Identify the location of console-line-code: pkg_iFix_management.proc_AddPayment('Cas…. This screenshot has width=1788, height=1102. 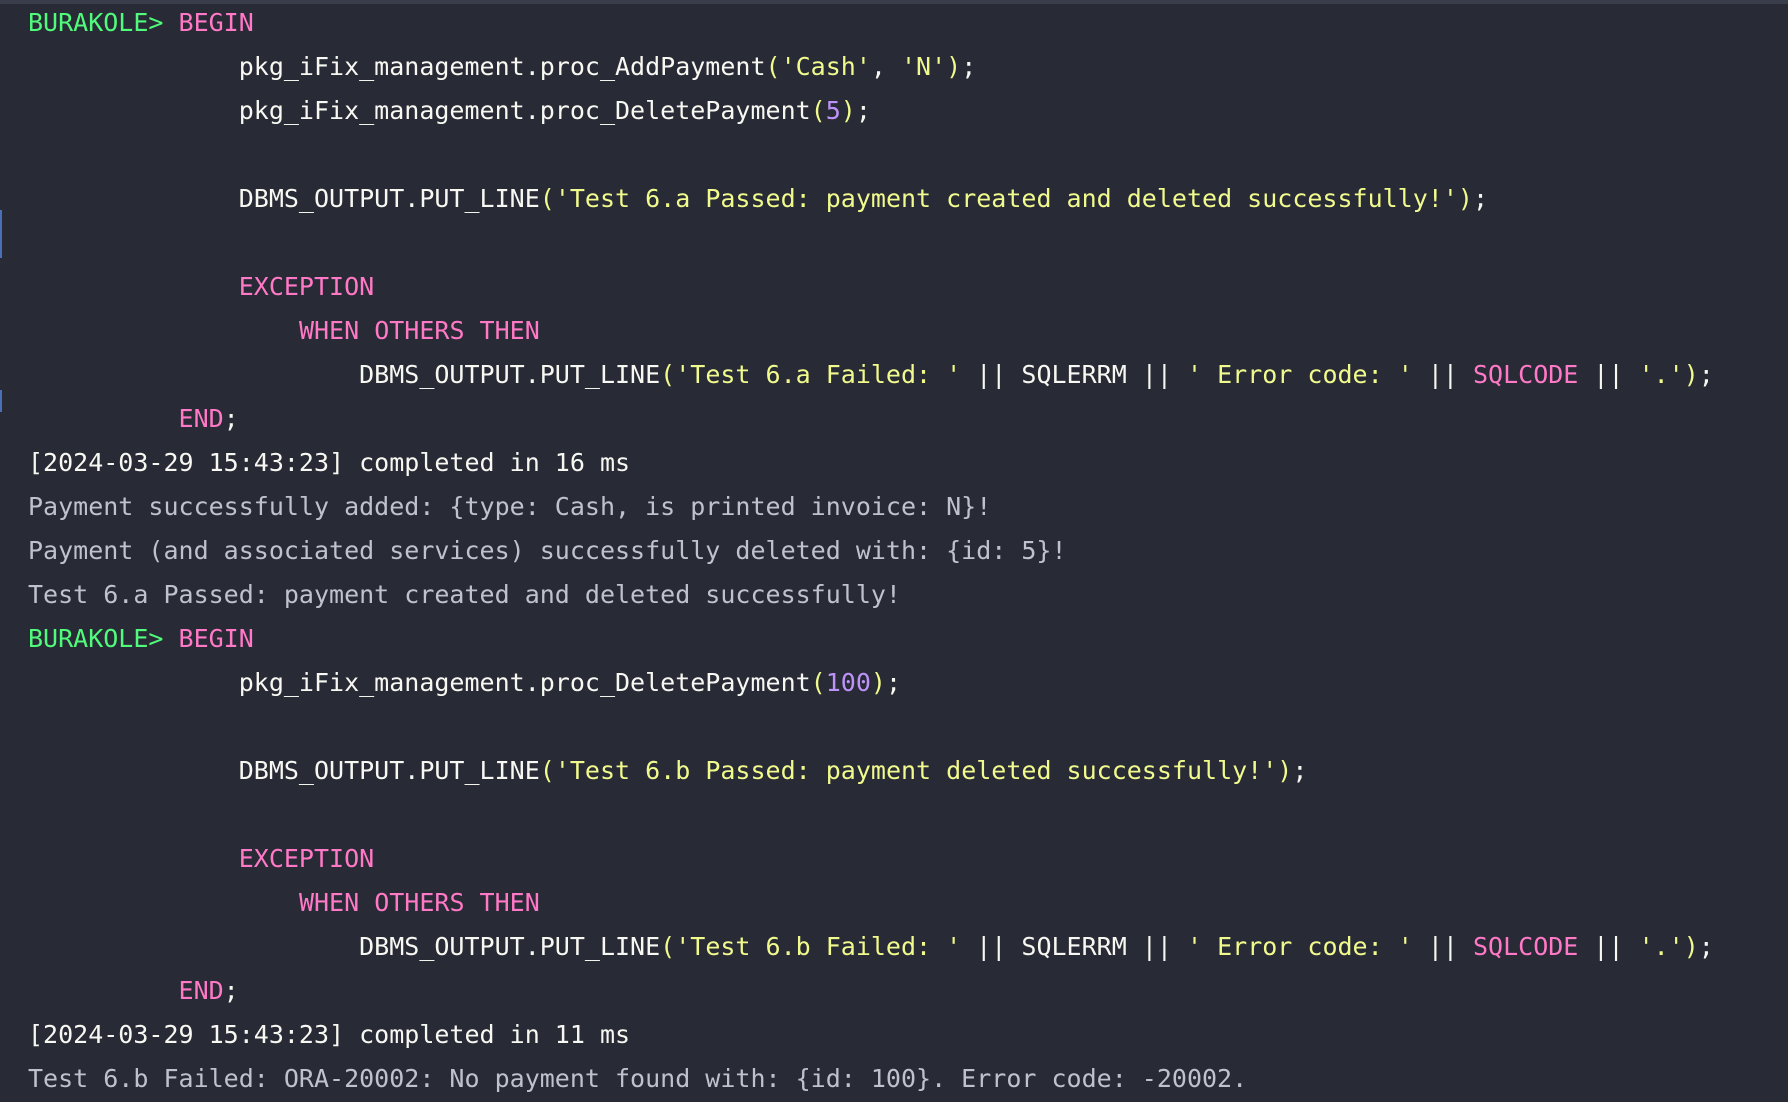
(502, 67).